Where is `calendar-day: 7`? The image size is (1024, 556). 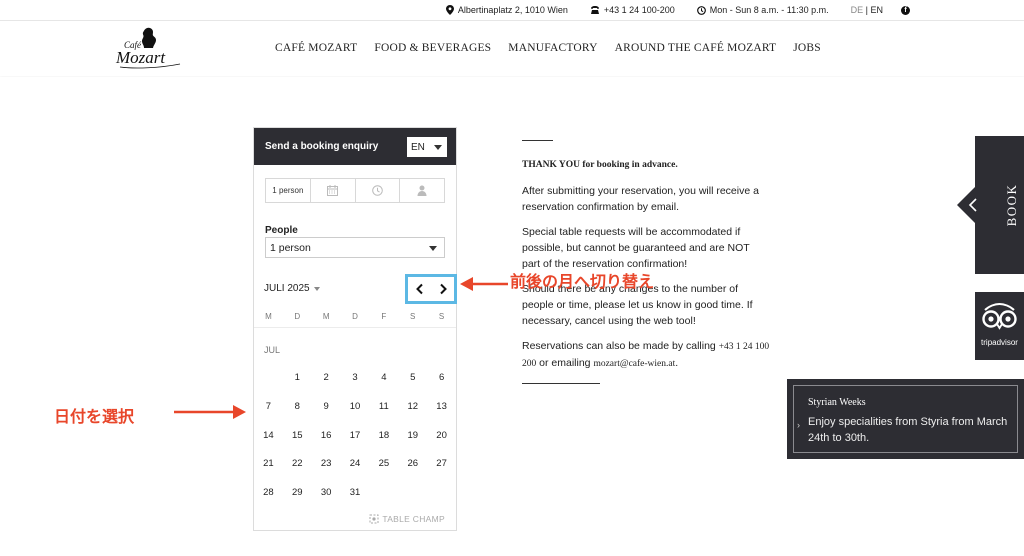
calendar-day: 7 is located at coordinates (268, 415).